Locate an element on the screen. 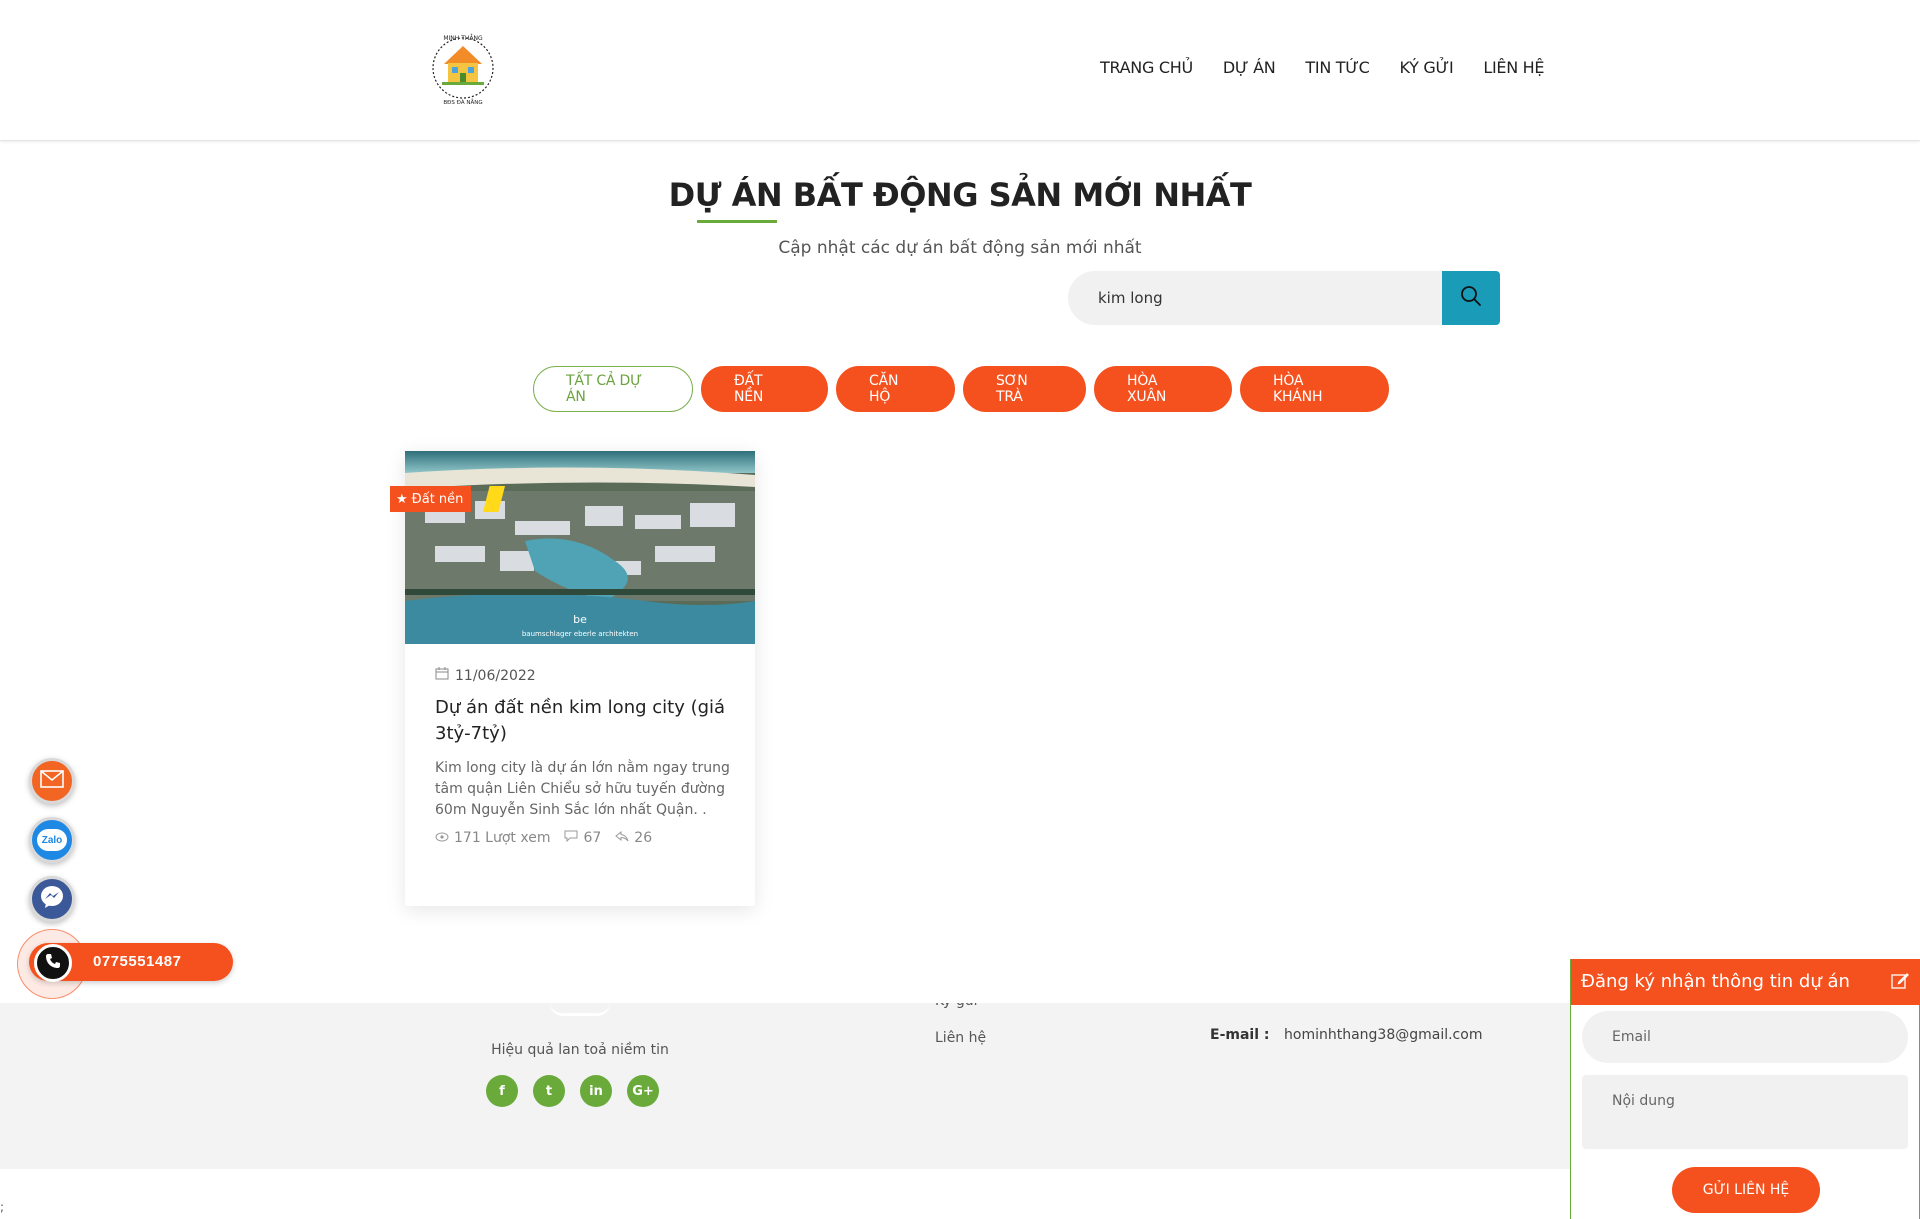 This screenshot has width=1920, height=1219. post-date: 11/06/2022 is located at coordinates (485, 675).